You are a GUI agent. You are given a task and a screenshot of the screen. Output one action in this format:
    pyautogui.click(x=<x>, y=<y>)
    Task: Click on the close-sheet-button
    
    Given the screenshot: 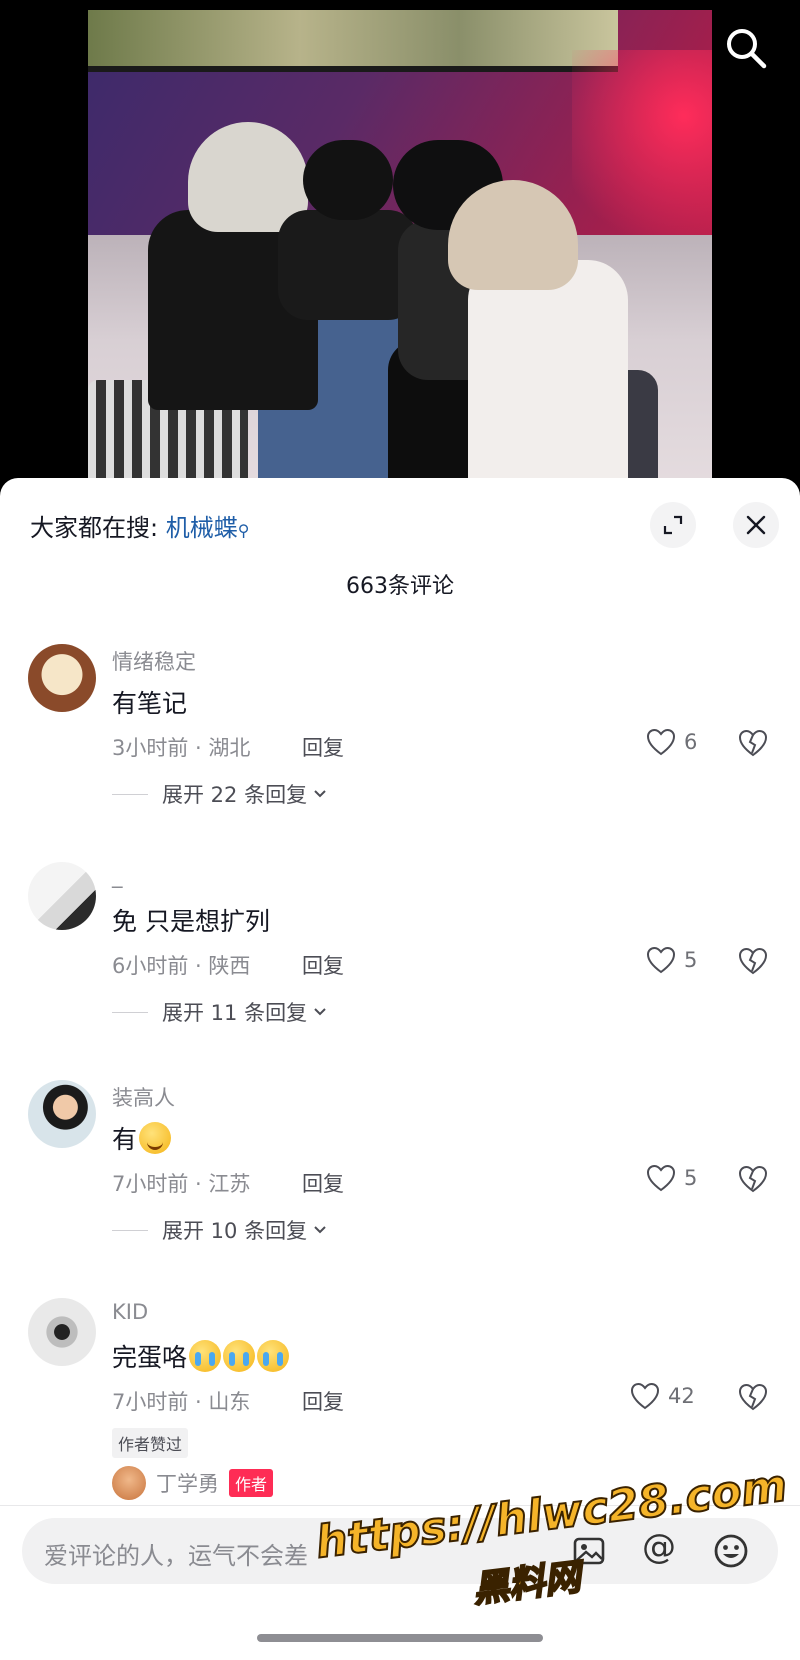 What is the action you would take?
    pyautogui.click(x=756, y=525)
    